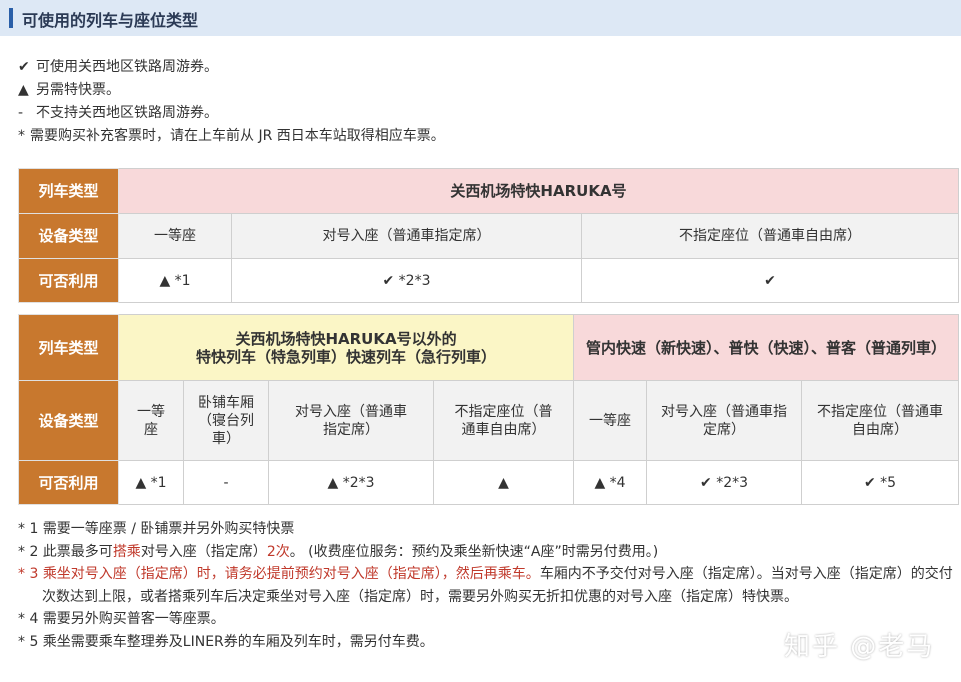 The image size is (961, 682). I want to click on train-name-line: 特快列车（特急列車）快速列车（急行列車）, so click(346, 356).